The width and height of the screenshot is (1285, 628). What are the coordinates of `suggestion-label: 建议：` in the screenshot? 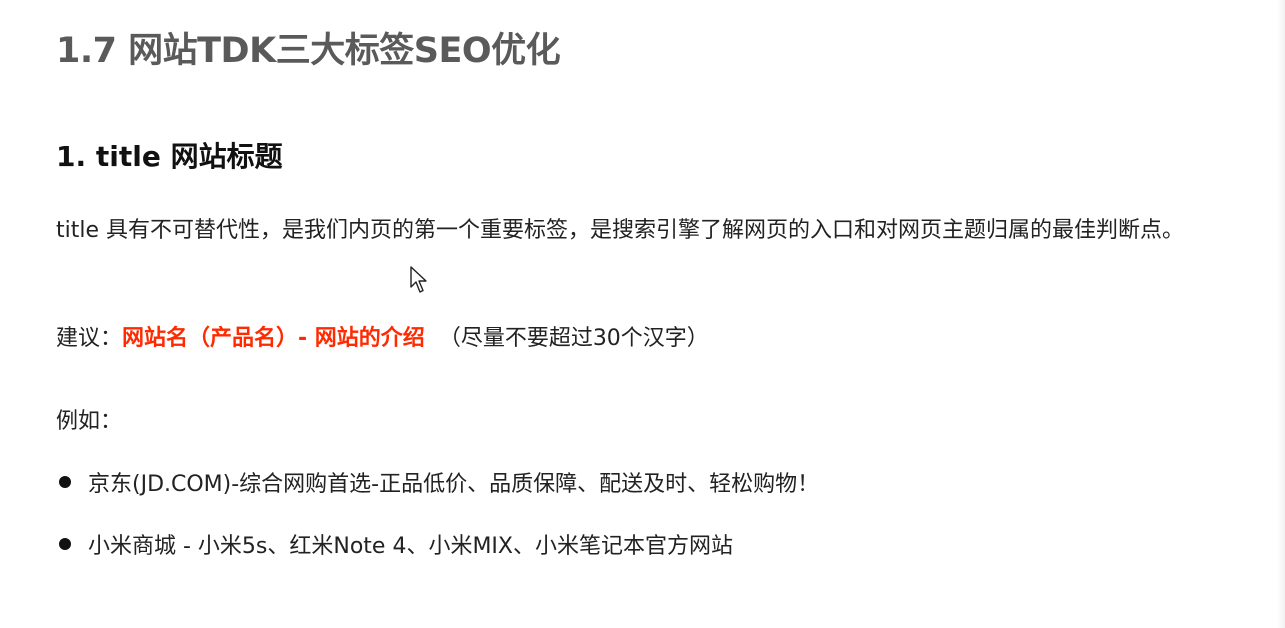 It's located at (89, 338).